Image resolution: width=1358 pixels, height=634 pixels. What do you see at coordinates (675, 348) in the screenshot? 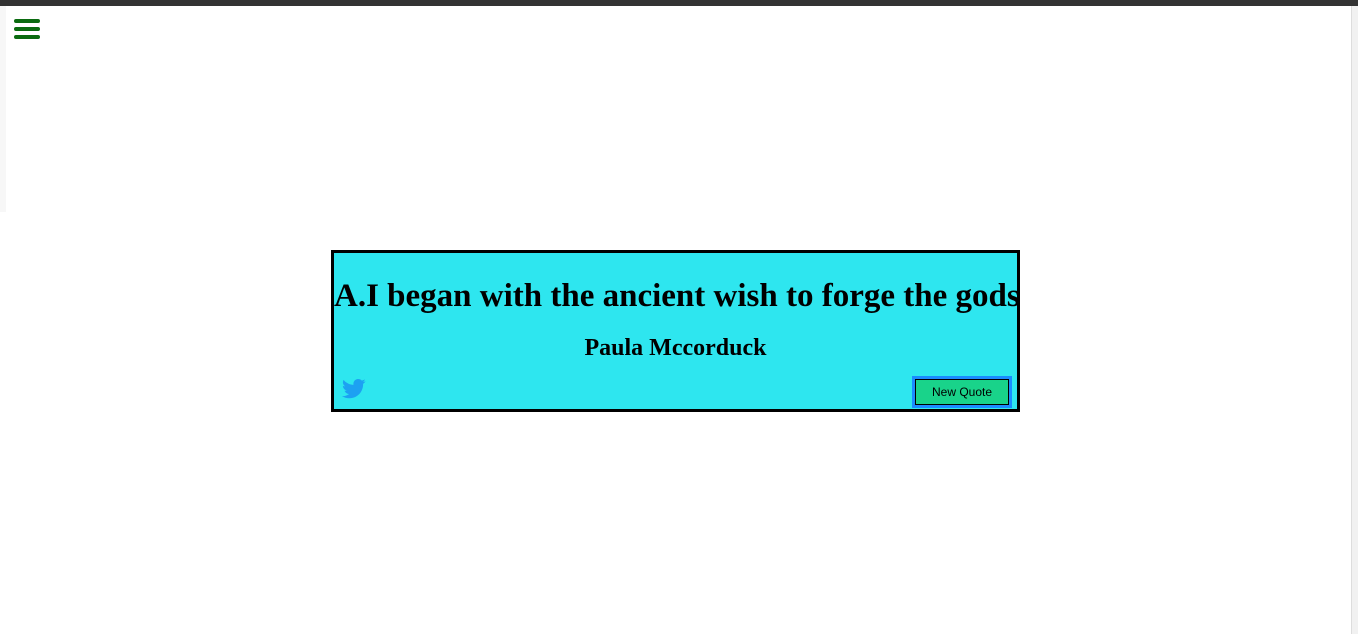
I see `quote-author: Paula Mccorduck` at bounding box center [675, 348].